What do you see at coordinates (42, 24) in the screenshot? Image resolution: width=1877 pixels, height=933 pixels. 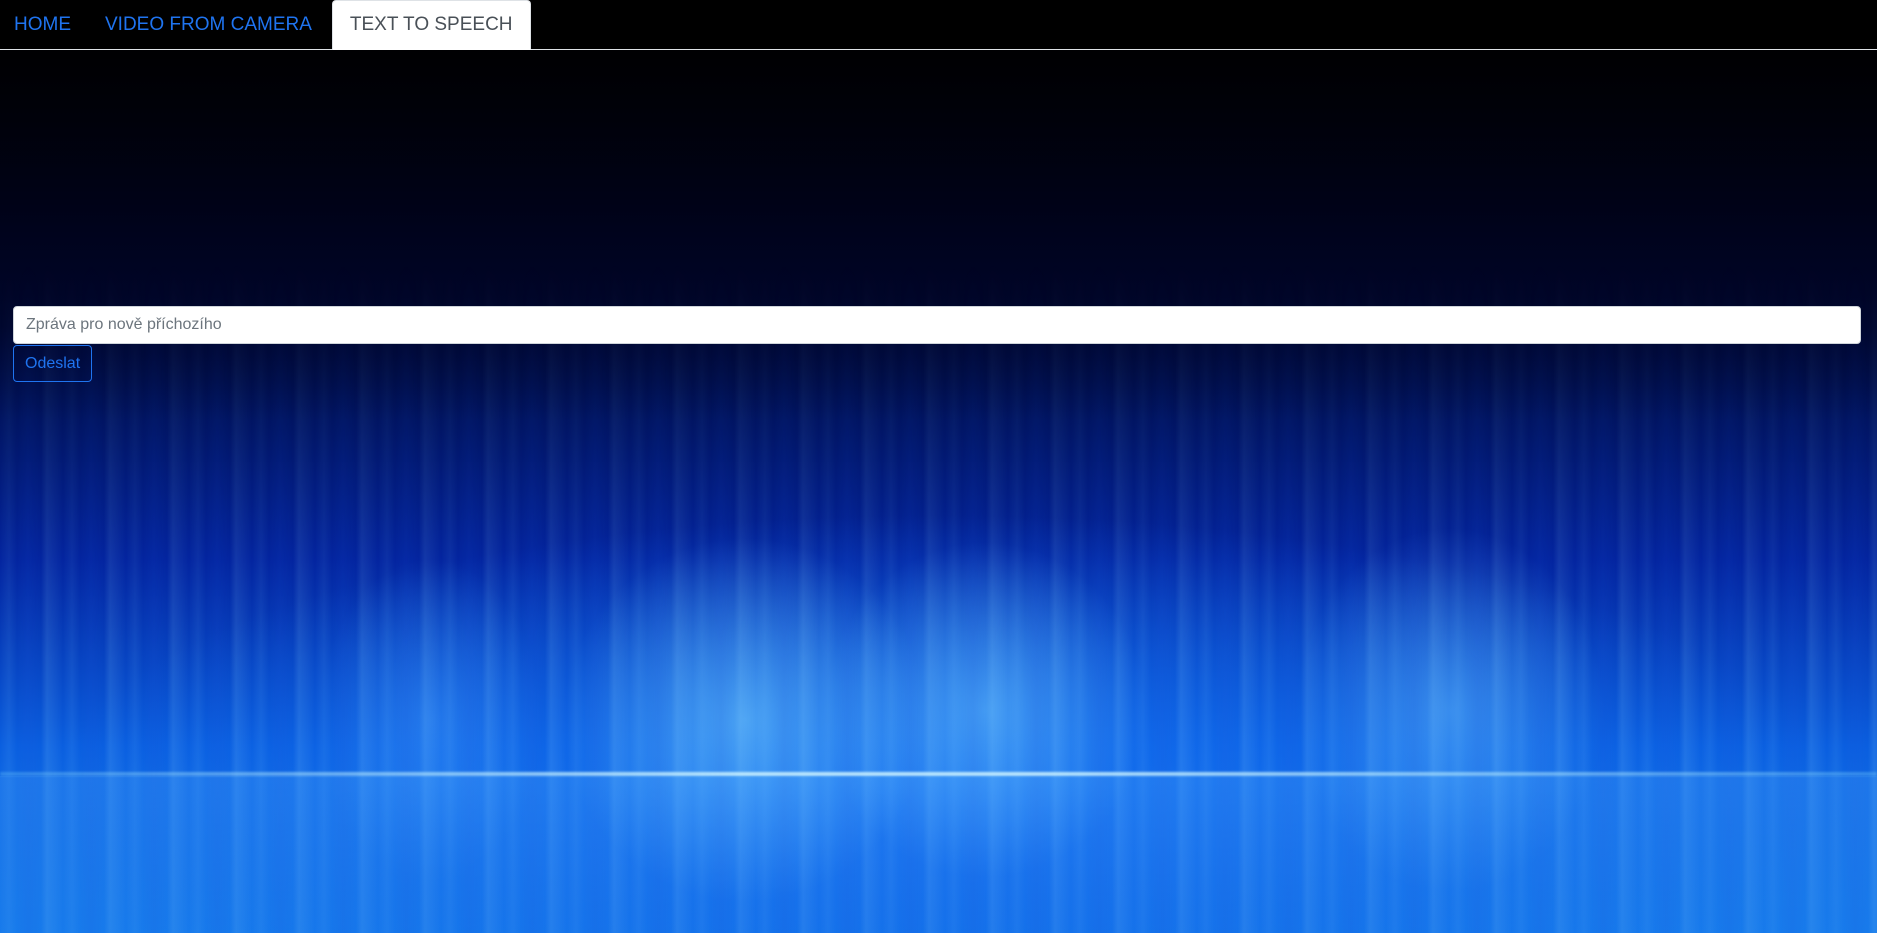 I see `nav-home: HOME` at bounding box center [42, 24].